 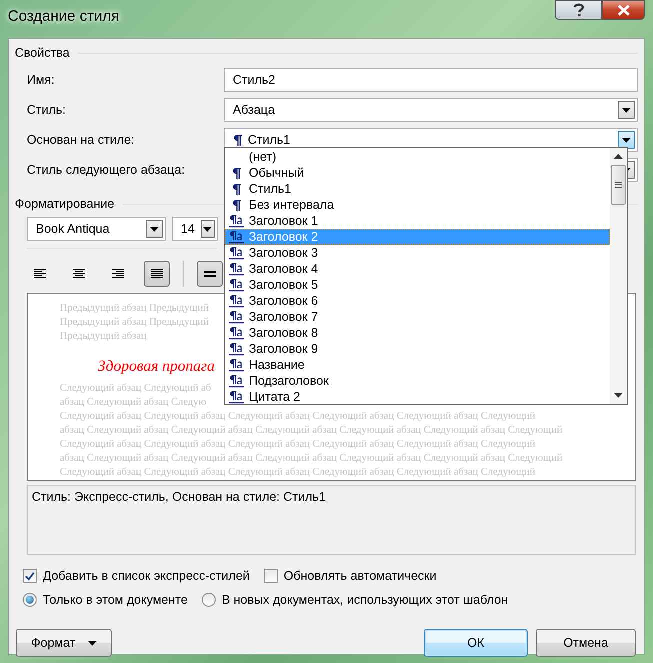 I want to click on scroll-down-icon, so click(x=618, y=395).